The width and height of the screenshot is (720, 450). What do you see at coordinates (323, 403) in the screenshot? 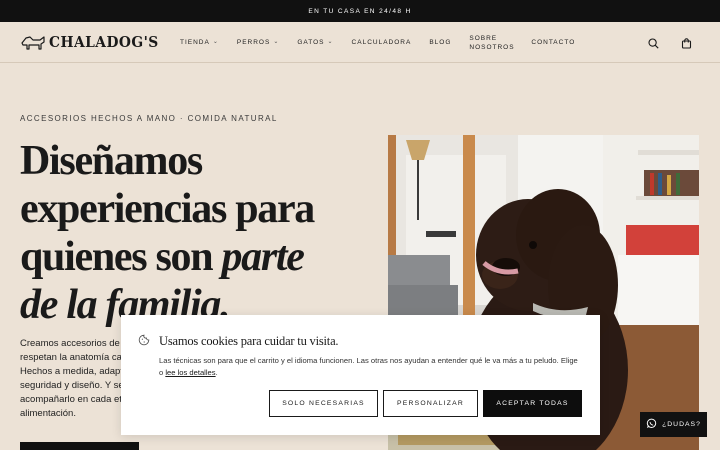
I see `only-necessary-button: SOLO NECESARIAS` at bounding box center [323, 403].